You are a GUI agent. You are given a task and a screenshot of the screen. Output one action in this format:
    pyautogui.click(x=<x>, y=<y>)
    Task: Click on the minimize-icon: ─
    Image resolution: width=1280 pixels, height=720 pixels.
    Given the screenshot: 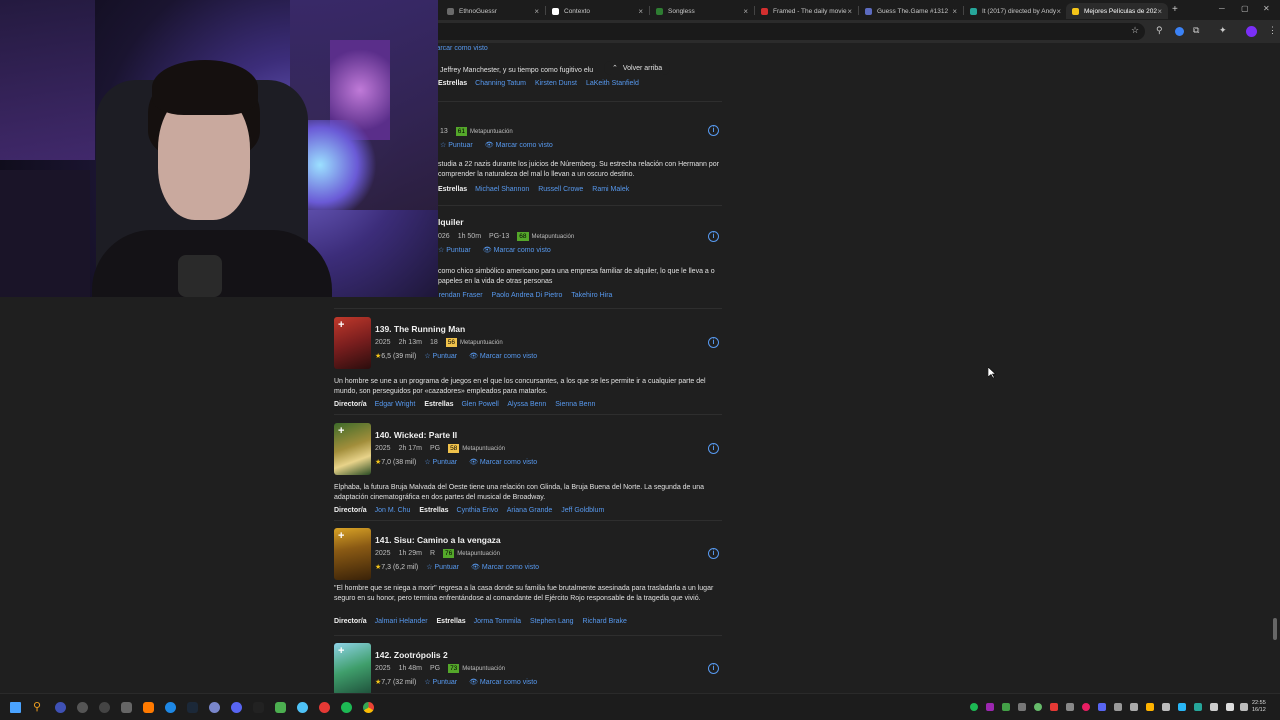 What is the action you would take?
    pyautogui.click(x=1222, y=8)
    